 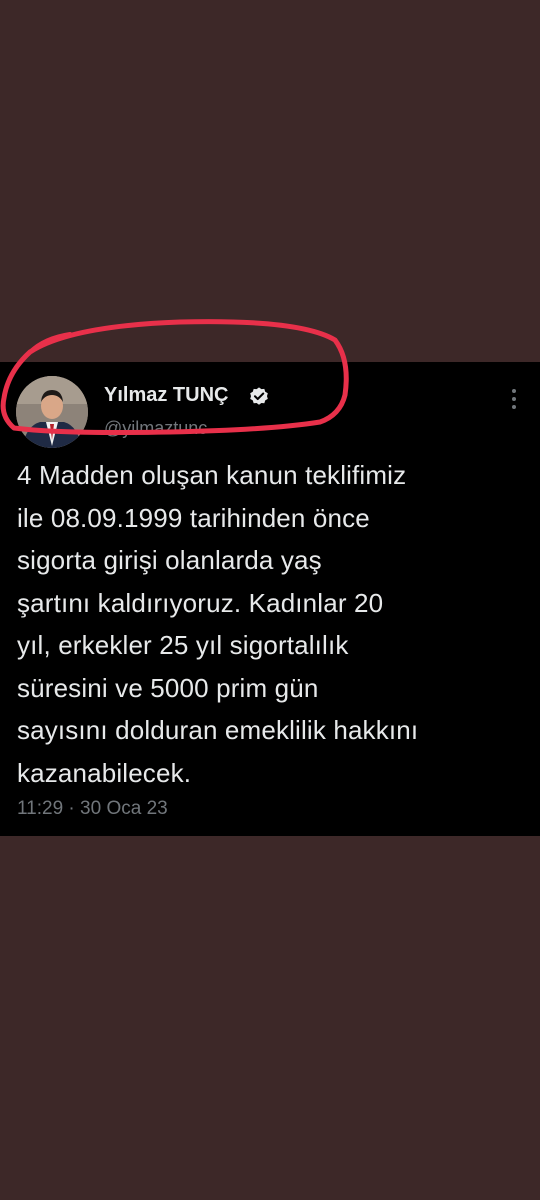 What do you see at coordinates (218, 730) in the screenshot?
I see `tweet-text-line: sayısını dolduran emeklilik hakkını` at bounding box center [218, 730].